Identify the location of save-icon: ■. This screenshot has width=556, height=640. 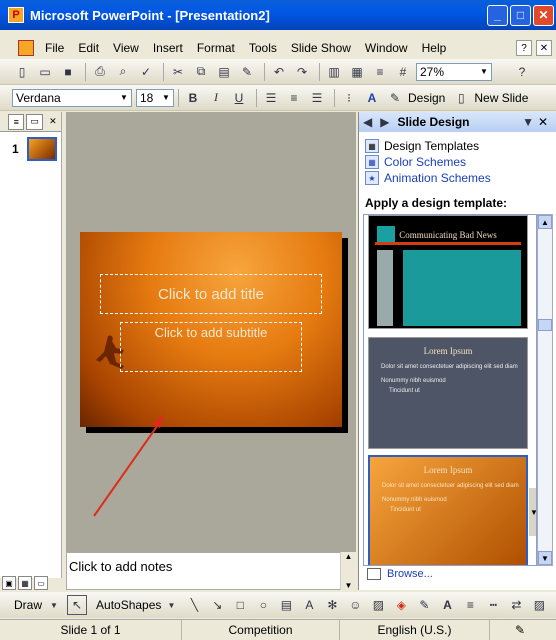
(68, 72).